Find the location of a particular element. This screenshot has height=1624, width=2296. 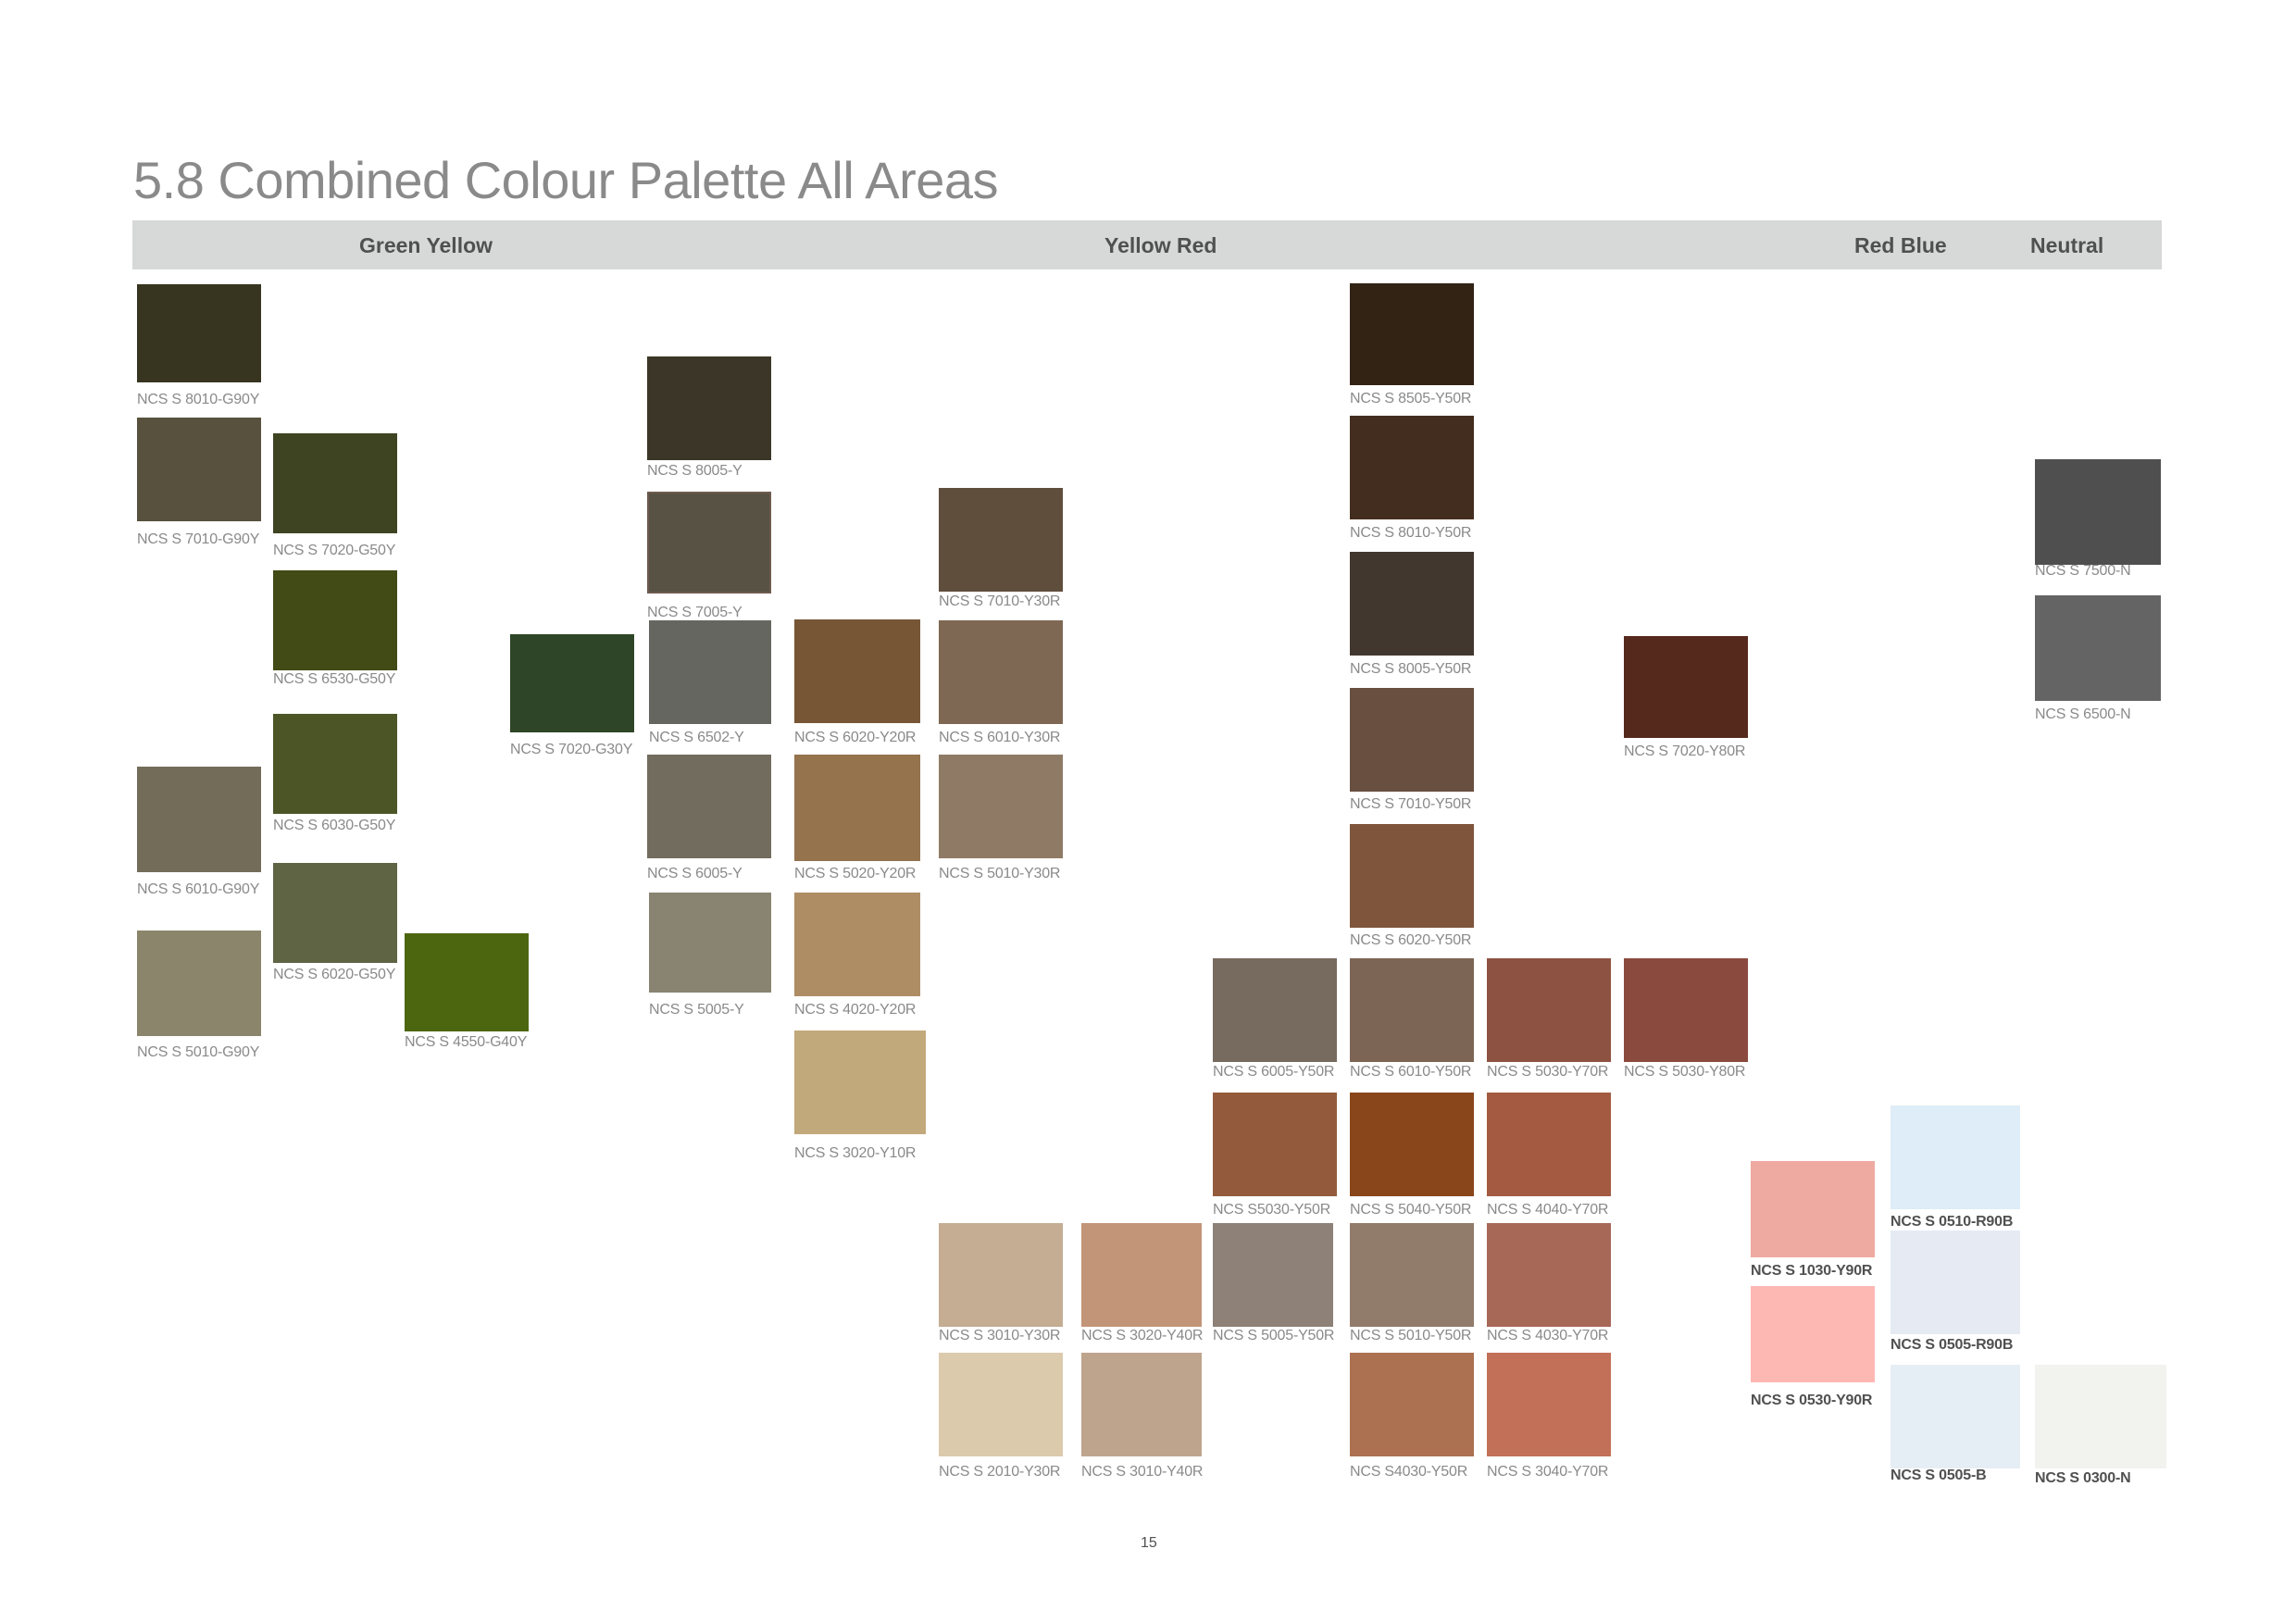

swatch-label-ncs-s-5030-y80r: NCS S 5030-Y80R is located at coordinates (1685, 1072).